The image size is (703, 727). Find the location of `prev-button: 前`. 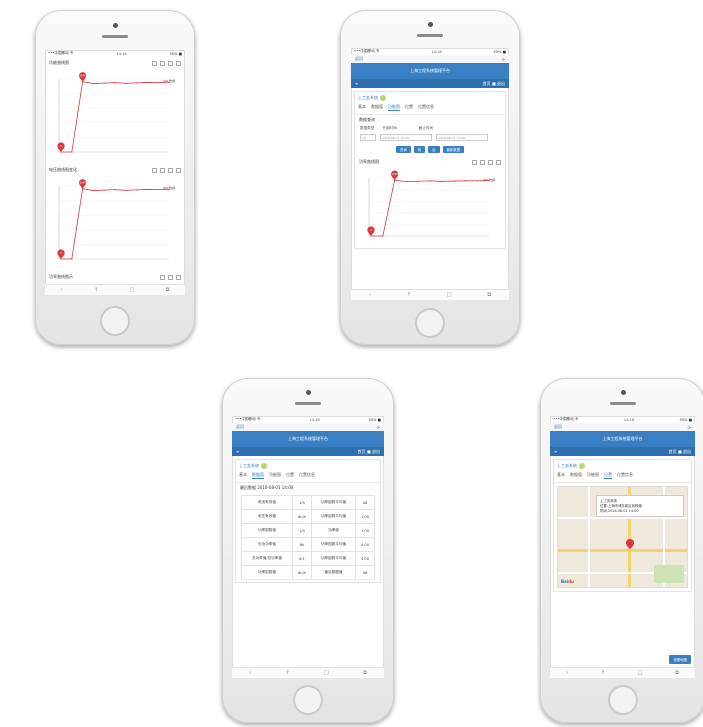

prev-button: 前 is located at coordinates (419, 149).